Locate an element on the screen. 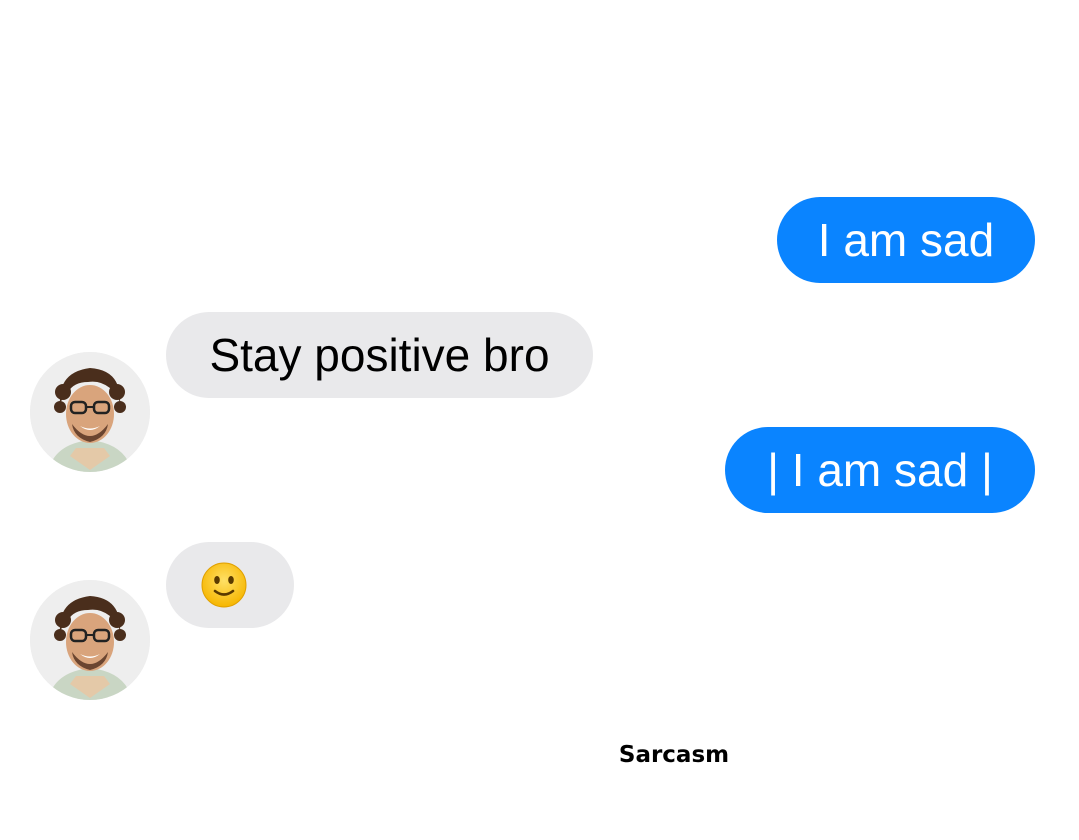 This screenshot has width=1079, height=840. message-text: I am sad is located at coordinates (906, 240).